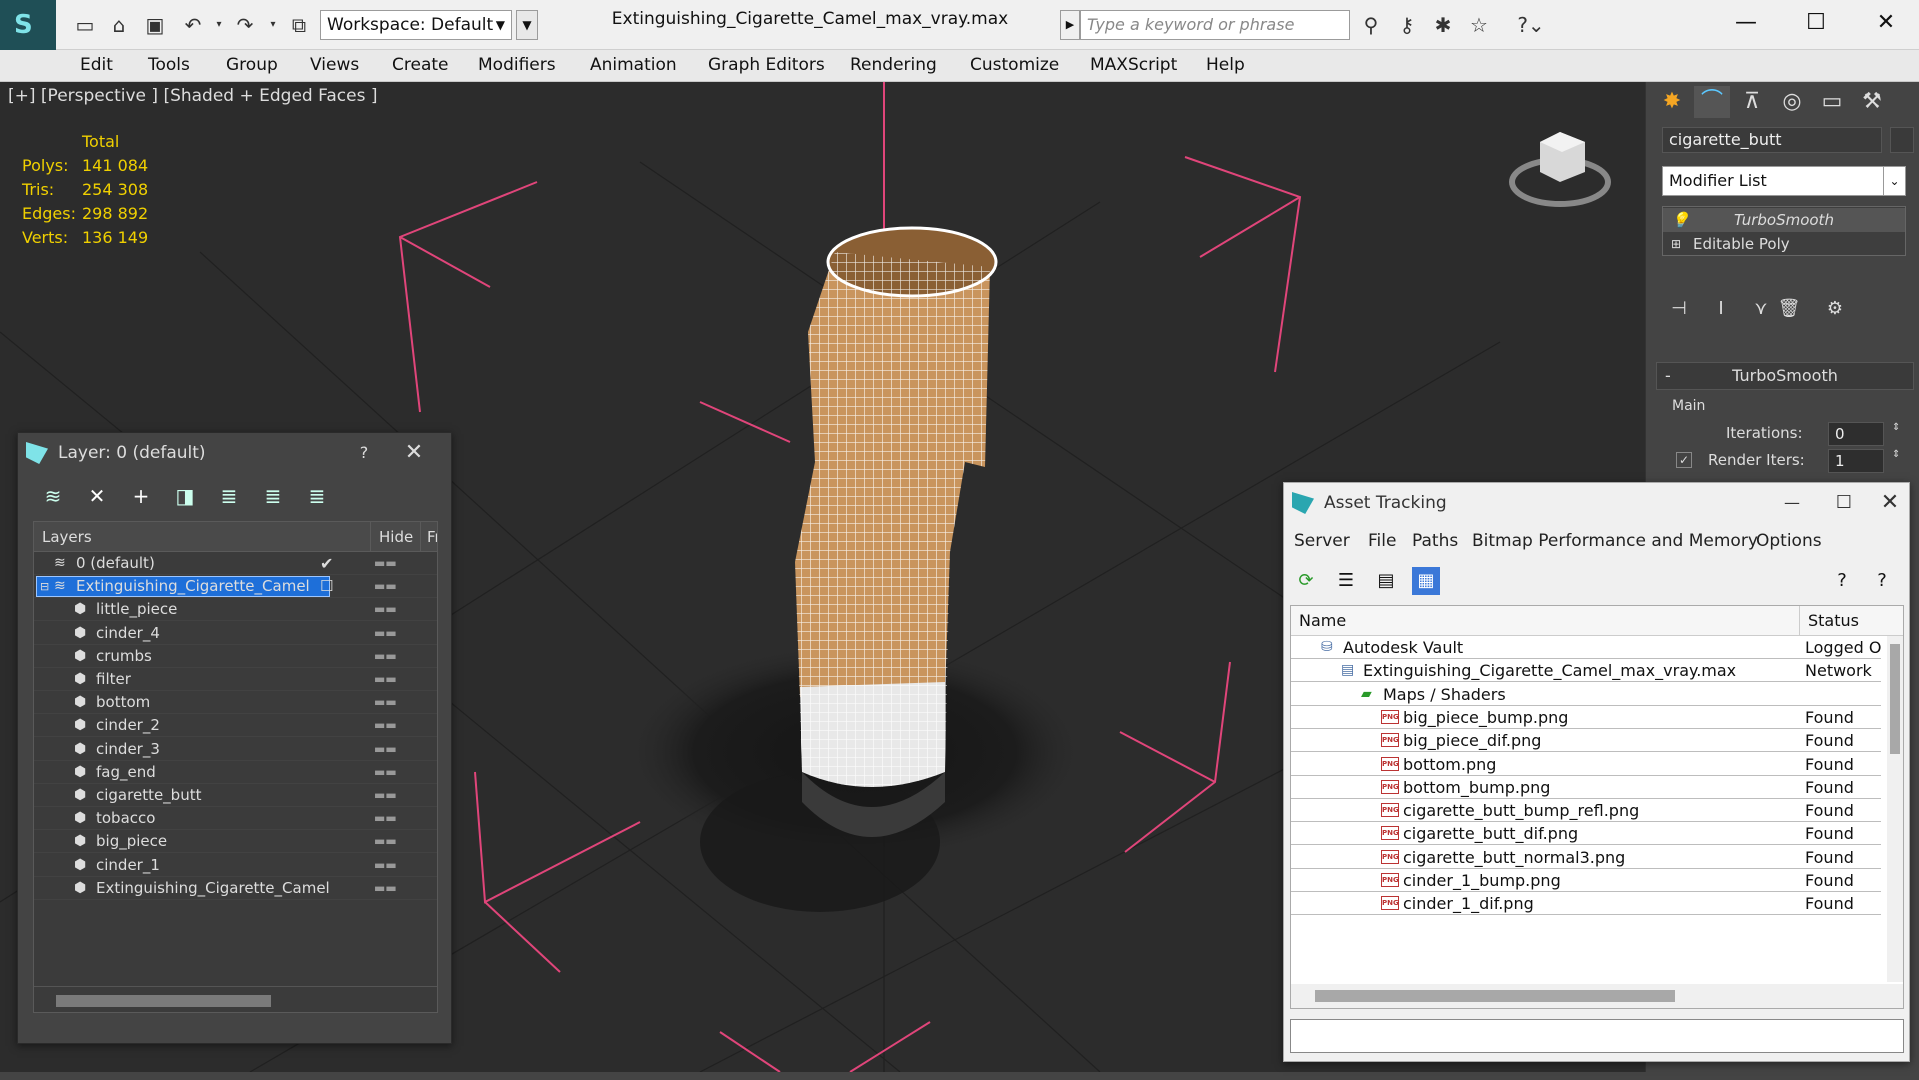 The height and width of the screenshot is (1080, 1919). What do you see at coordinates (1531, 25) in the screenshot?
I see `help-icon: ?⌄` at bounding box center [1531, 25].